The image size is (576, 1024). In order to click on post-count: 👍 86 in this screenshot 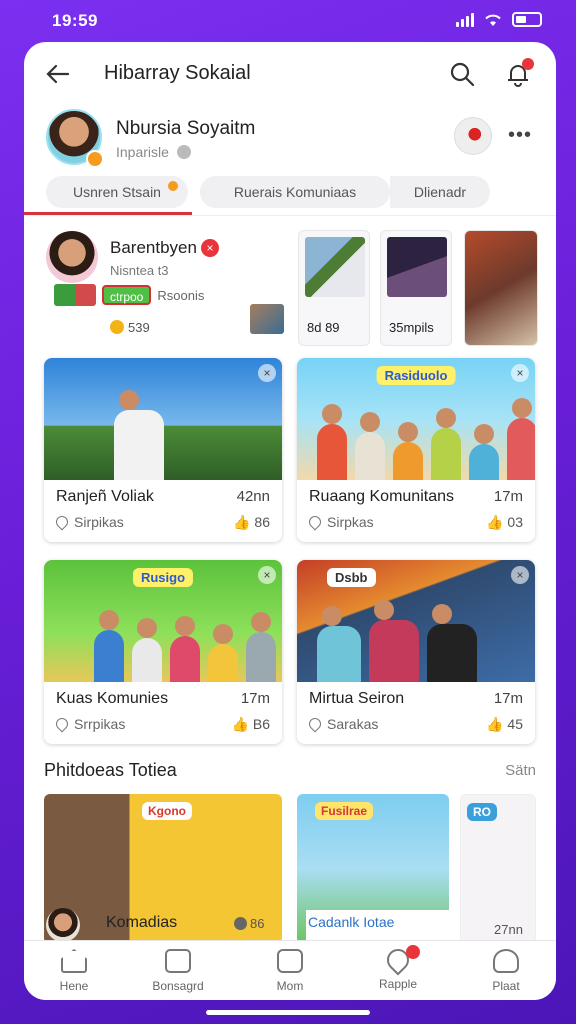, I will do `click(251, 522)`.